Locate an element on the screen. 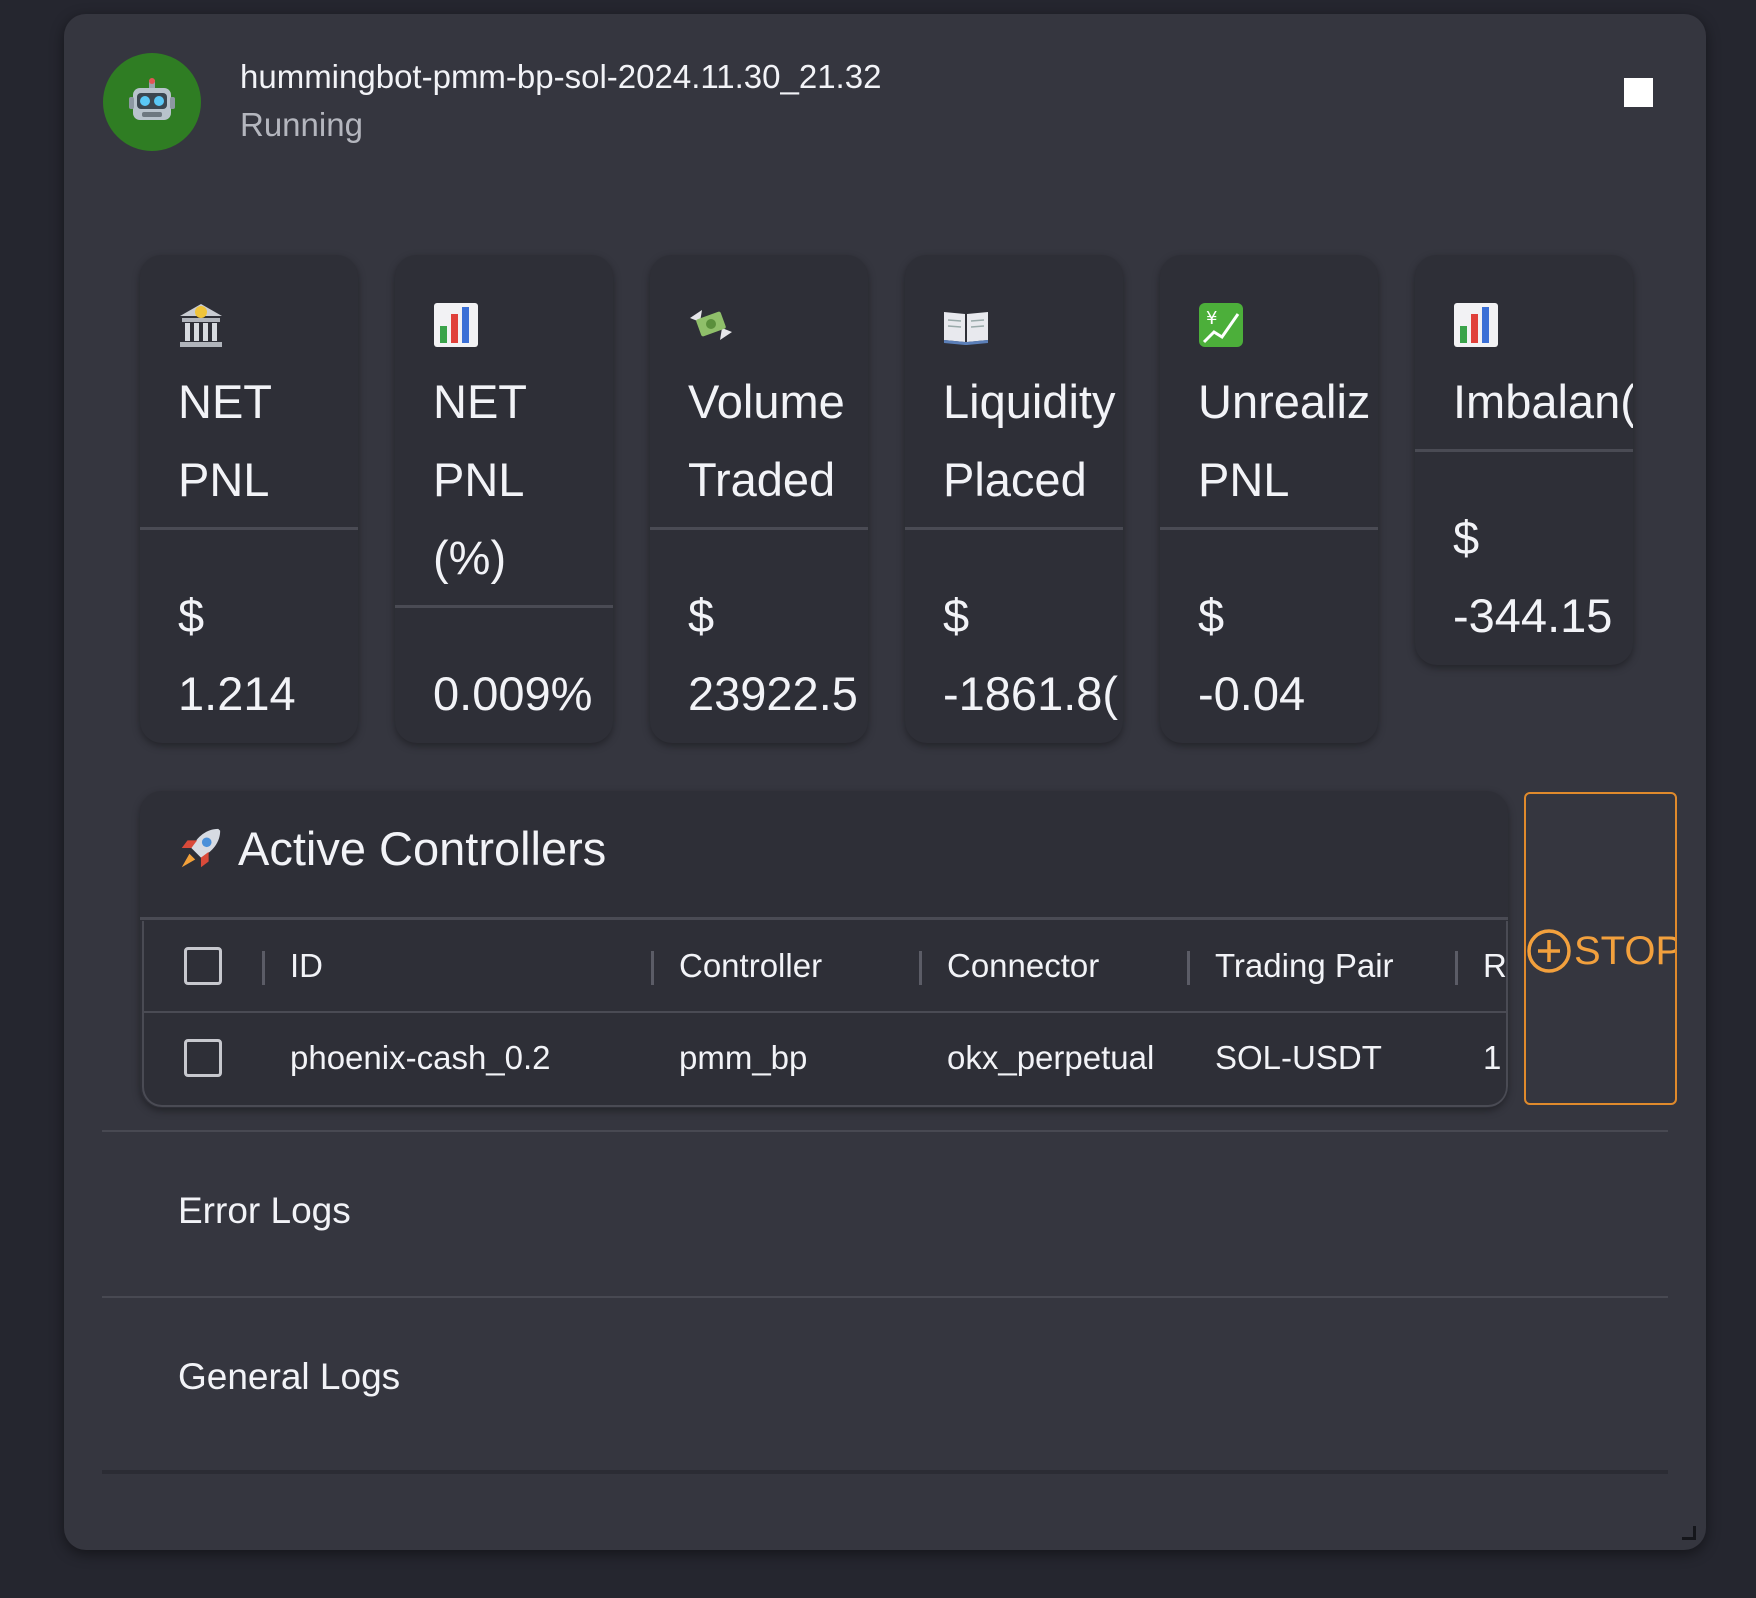  stop-controllers-button: STOP is located at coordinates (1600, 948).